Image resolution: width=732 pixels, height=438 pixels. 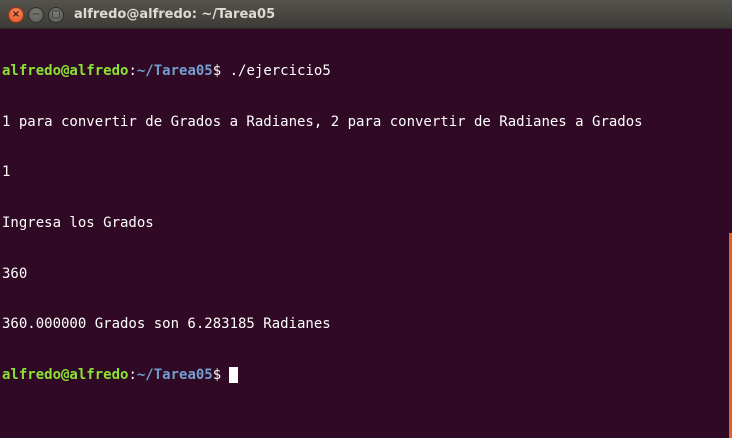 What do you see at coordinates (78, 222) in the screenshot?
I see `output-line: Ingresa los Grados` at bounding box center [78, 222].